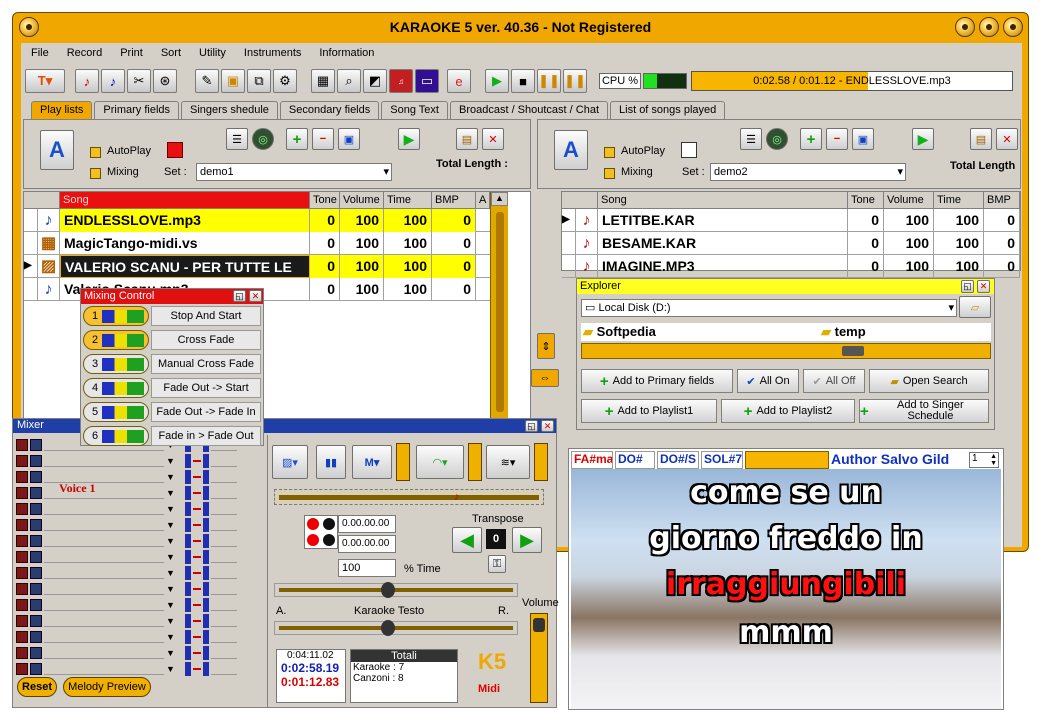 This screenshot has height=726, width=1049. What do you see at coordinates (62, 110) in the screenshot?
I see `tab-play-lists: Play lists` at bounding box center [62, 110].